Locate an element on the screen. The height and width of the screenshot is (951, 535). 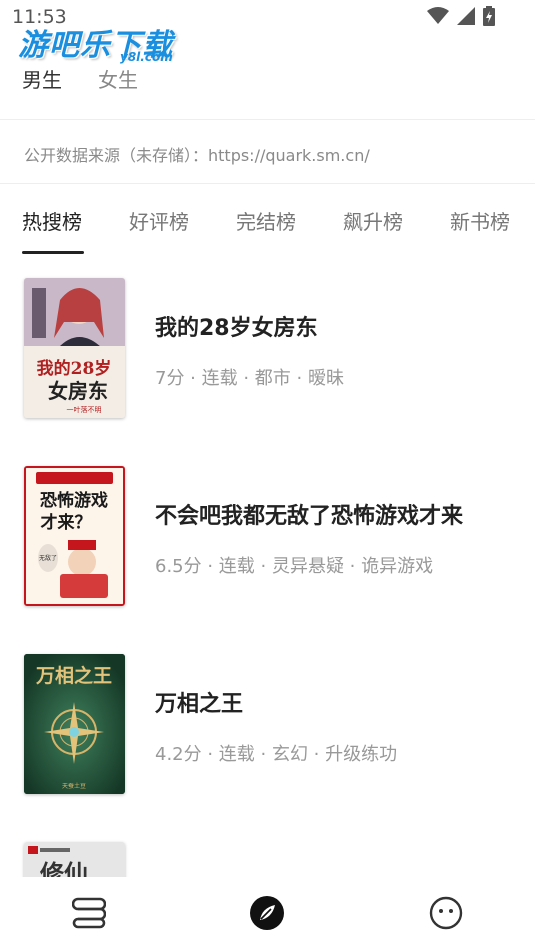
cover-author: 天蚕土豆 is located at coordinates (74, 786).